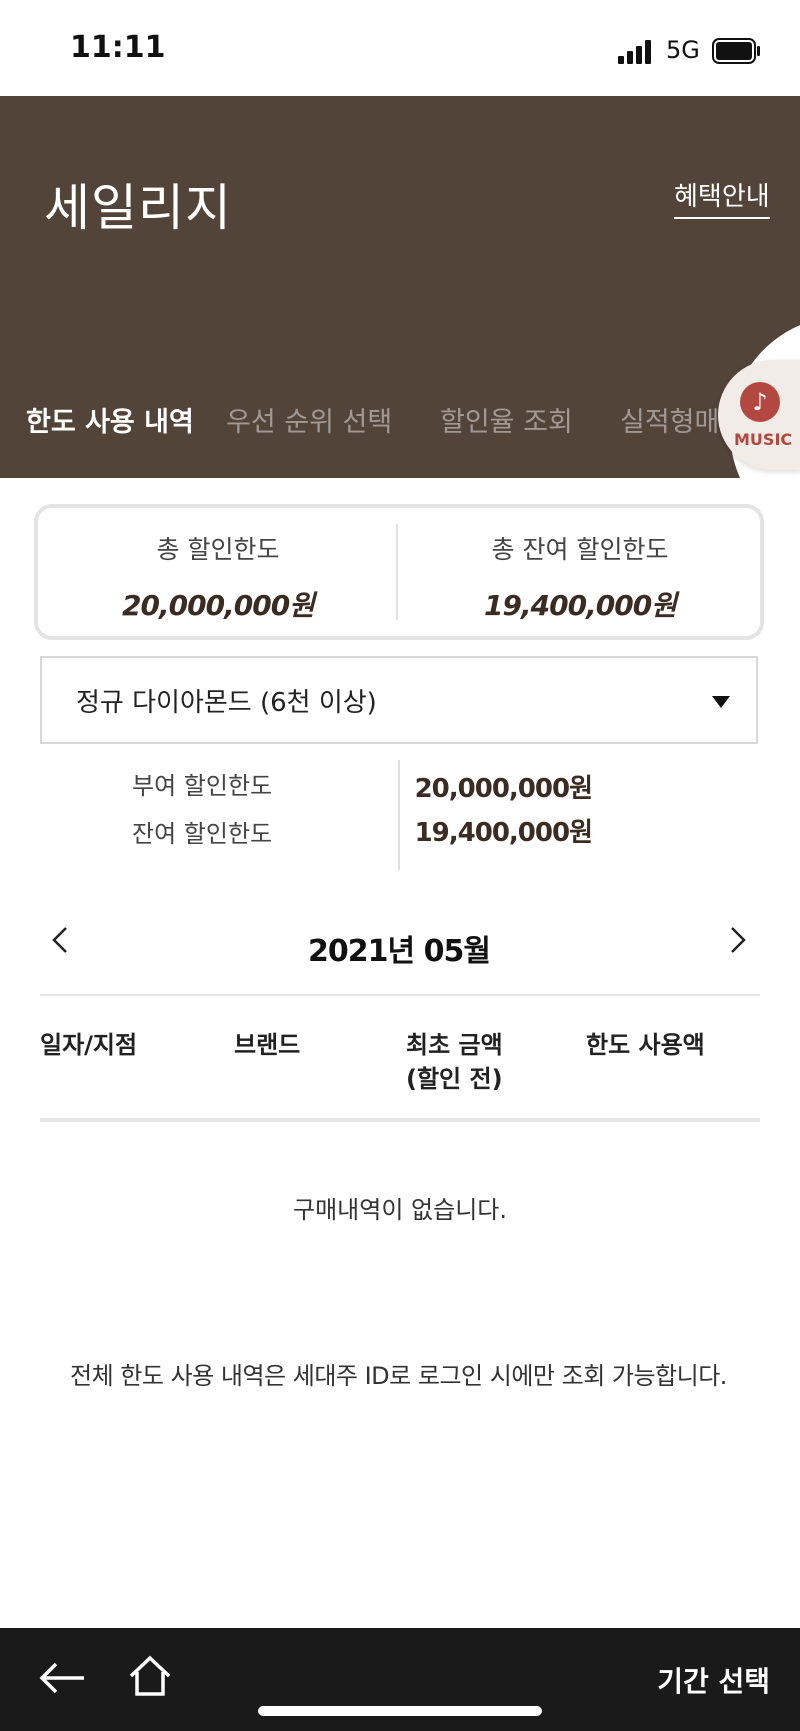 This screenshot has height=1731, width=800. Describe the element at coordinates (722, 197) in the screenshot. I see `benefit-info-link: 혜택안내` at that location.